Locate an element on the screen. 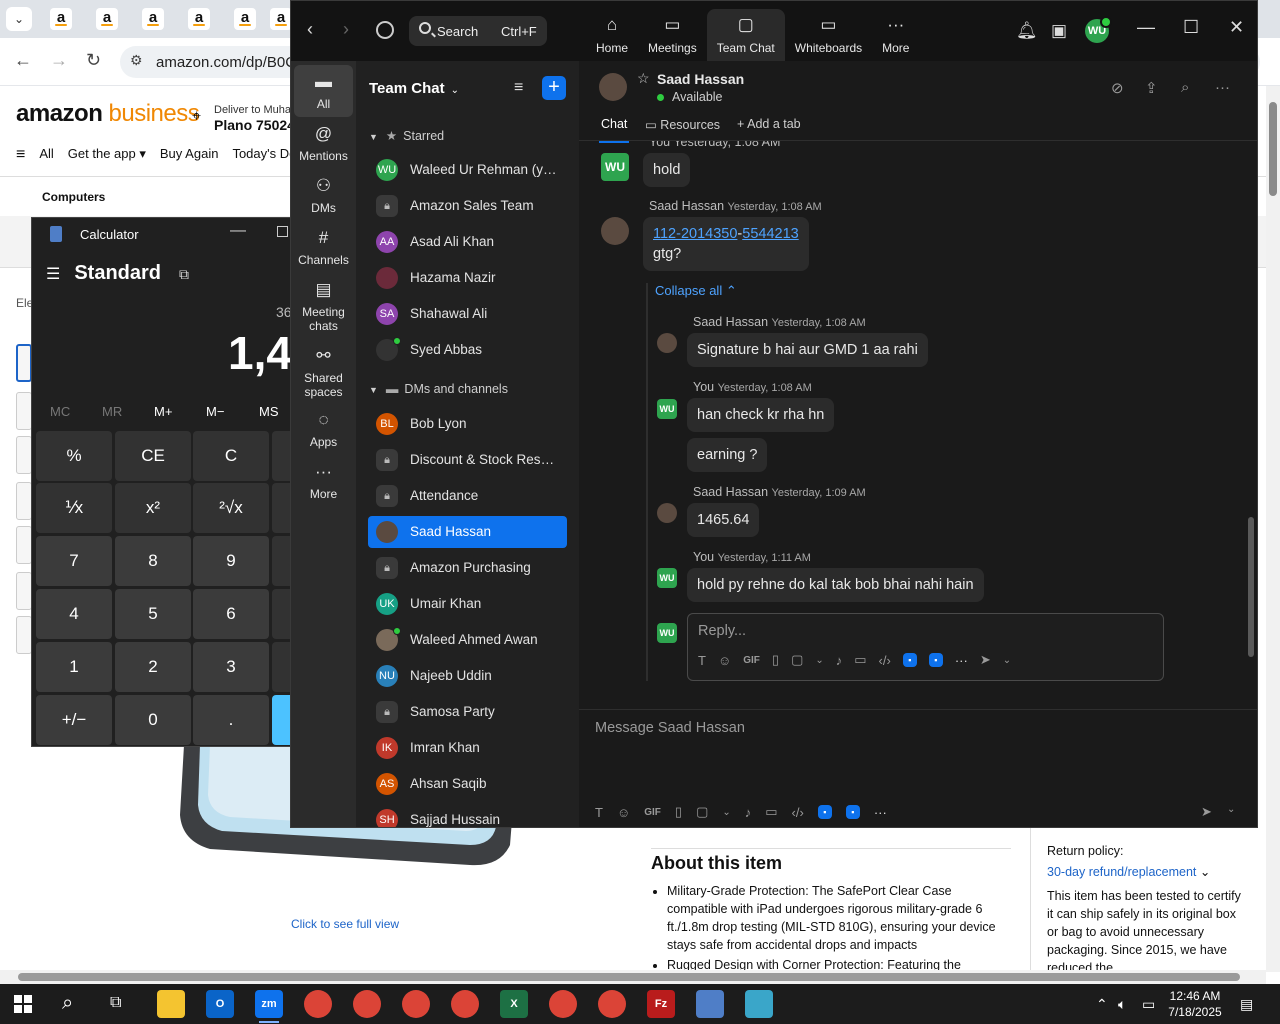 The width and height of the screenshot is (1280, 1024). seven-key: 7 is located at coordinates (74, 561).